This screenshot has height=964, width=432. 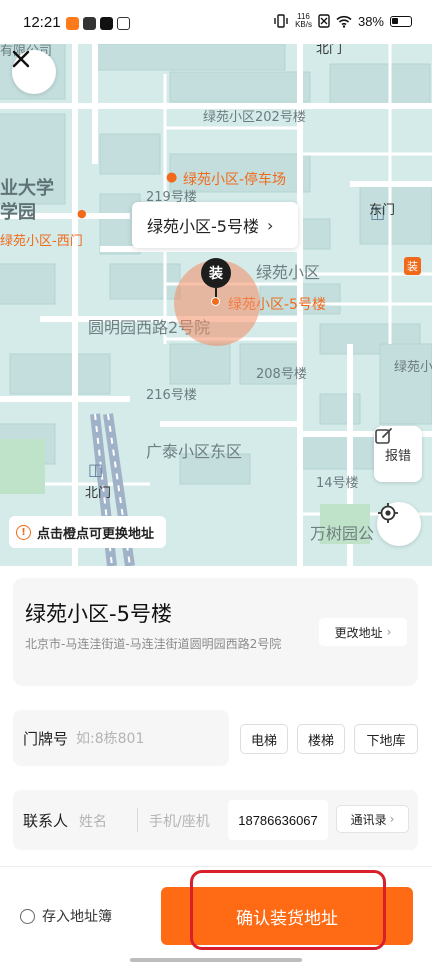 I want to click on map-label: 绿苑小区202号楼, so click(x=254, y=117).